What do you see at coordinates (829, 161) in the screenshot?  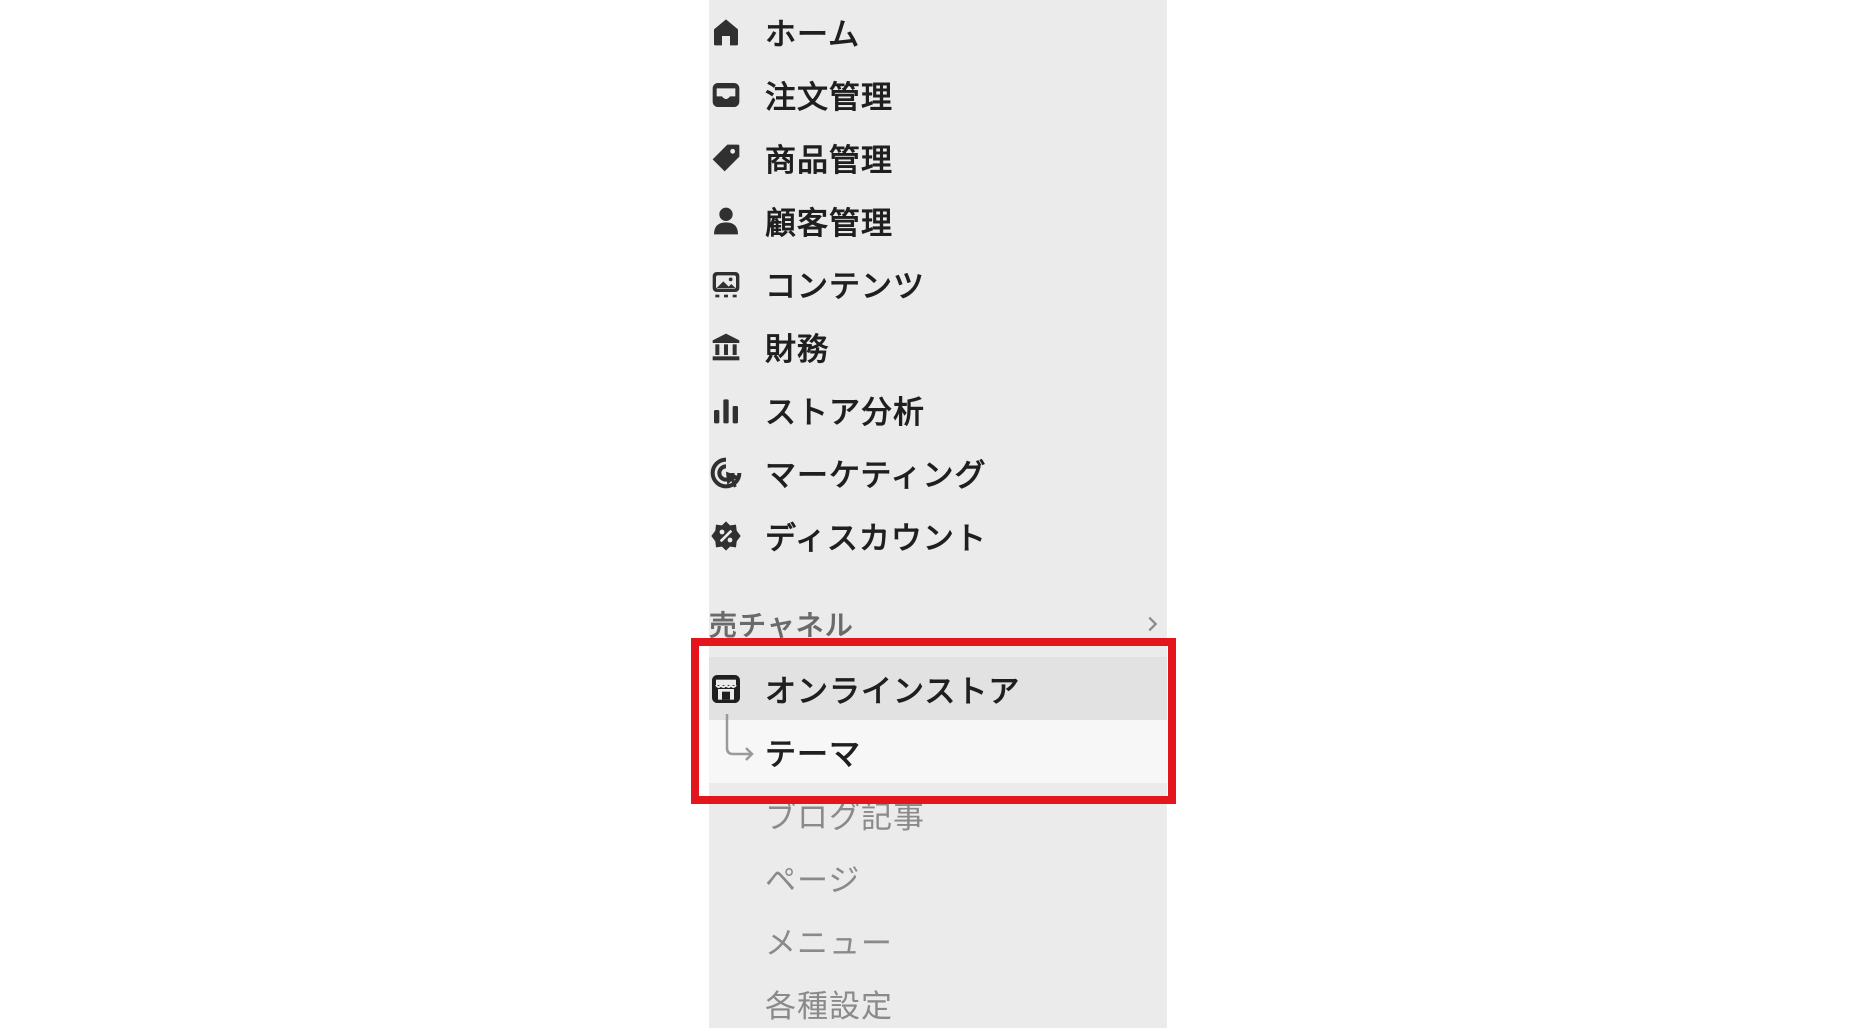 I see `nav-item-label: 商品管理` at bounding box center [829, 161].